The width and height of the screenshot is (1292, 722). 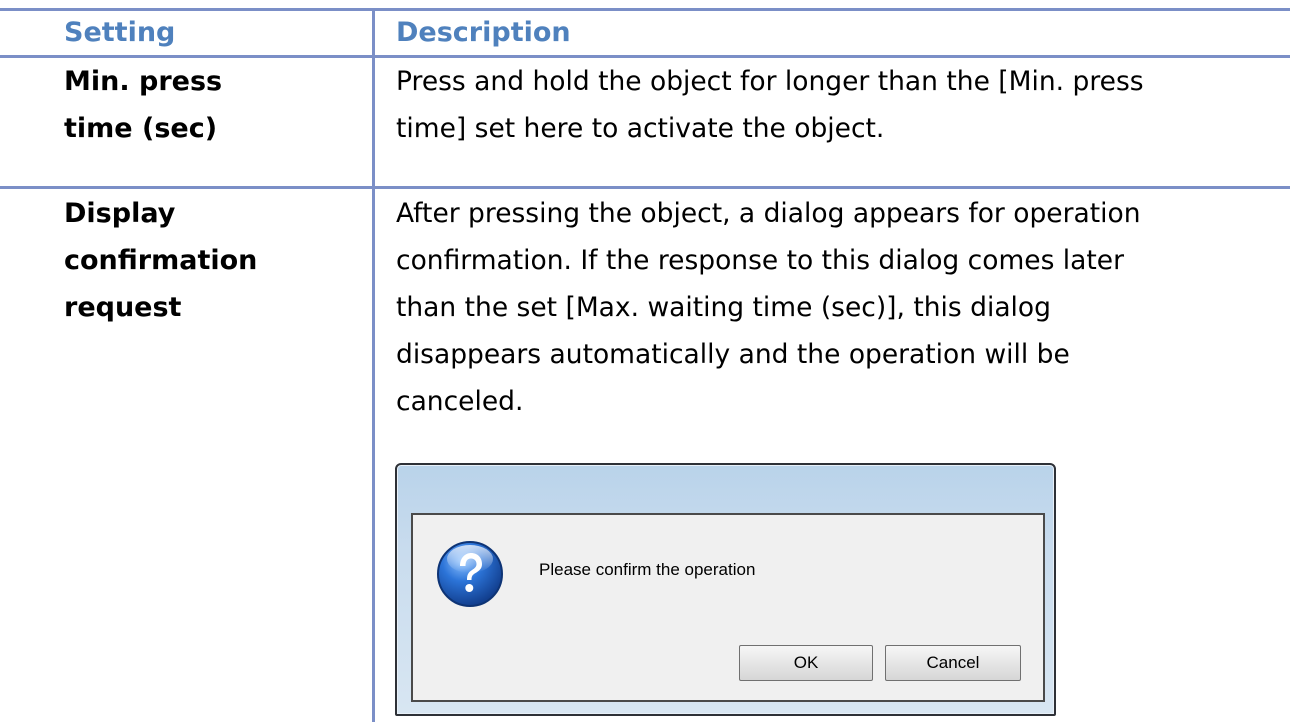 I want to click on cancel-button: Cancel, so click(x=953, y=663).